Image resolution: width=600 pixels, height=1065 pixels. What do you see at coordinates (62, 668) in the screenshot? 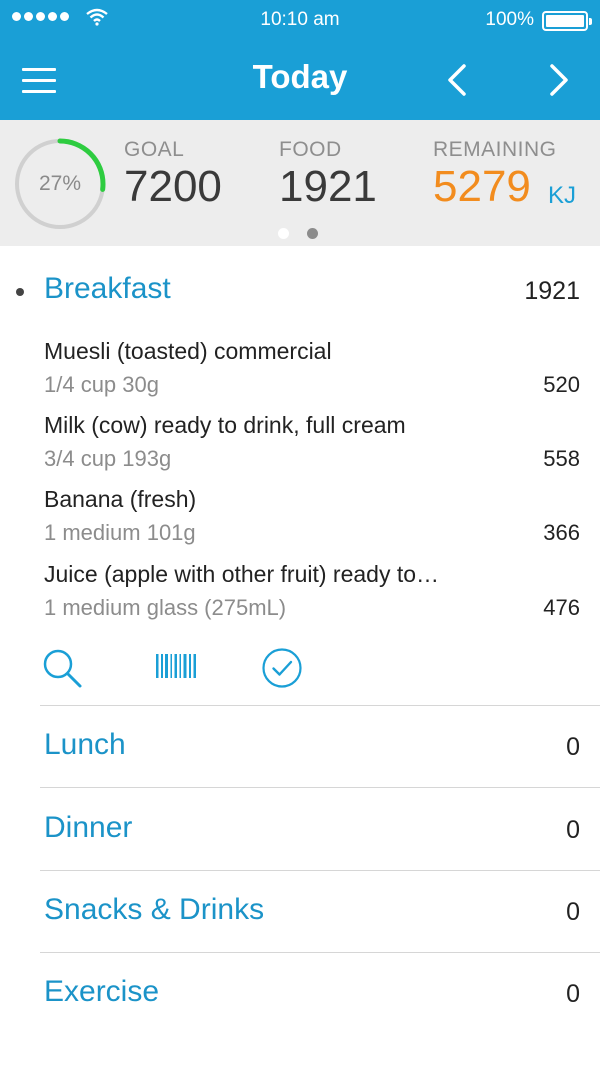
I see `search-icon` at bounding box center [62, 668].